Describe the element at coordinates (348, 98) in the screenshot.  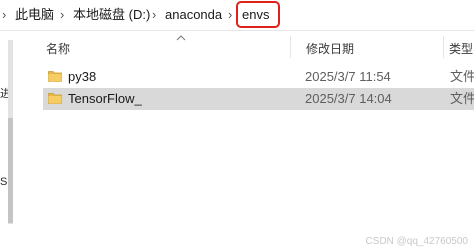
I see `file-date-modified: 2025/3/7 14:04` at that location.